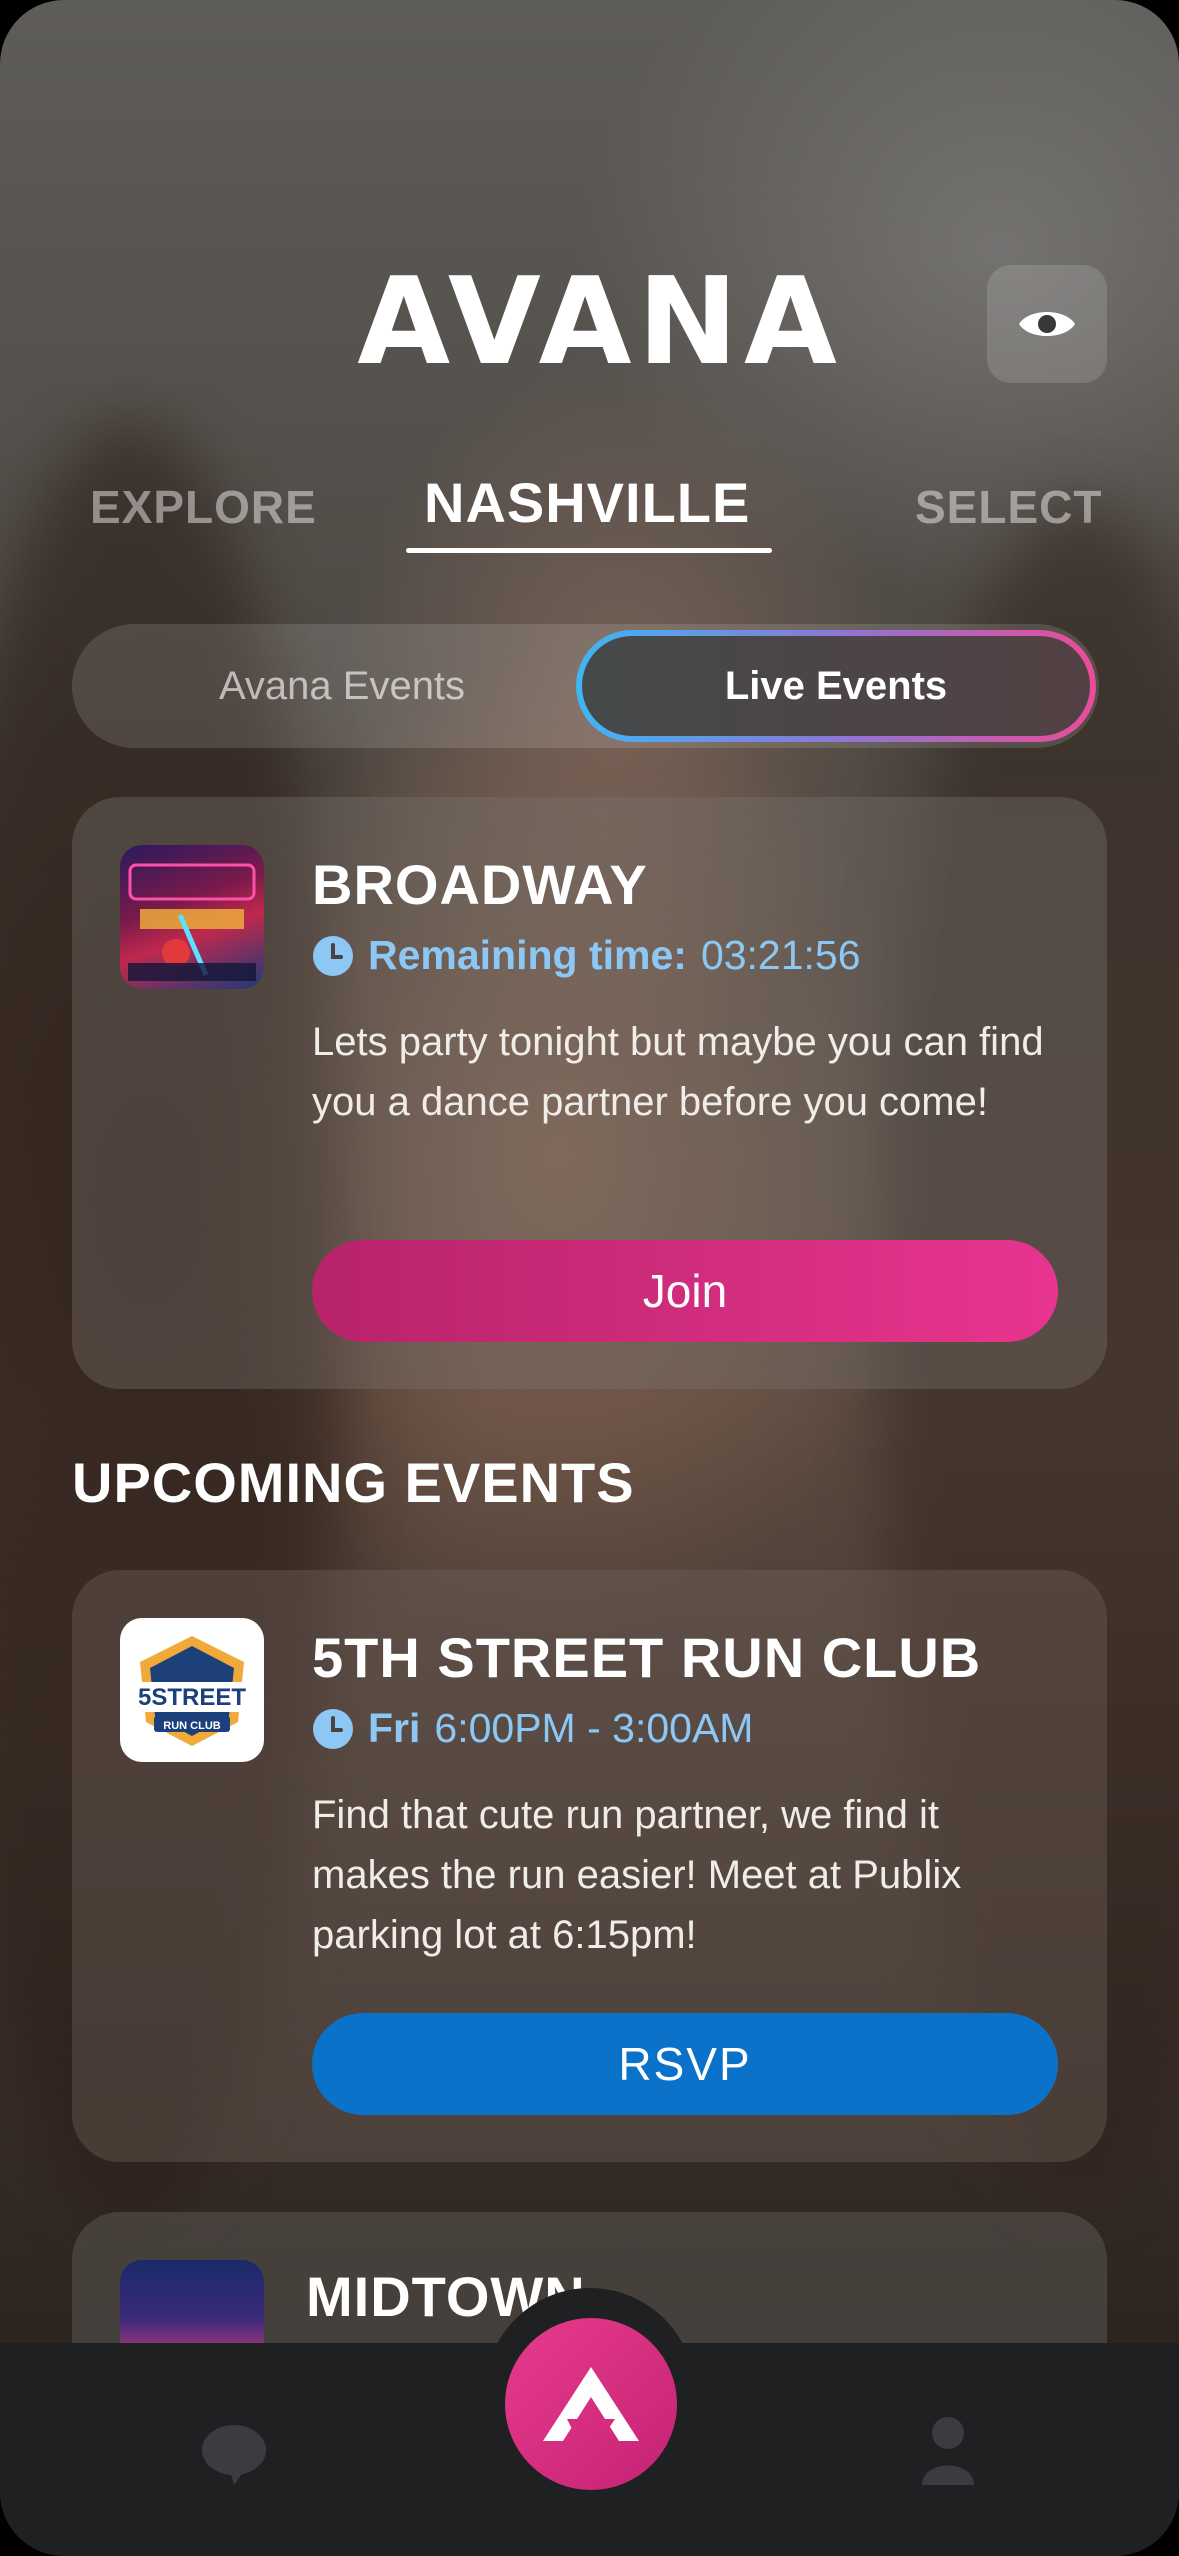 This screenshot has width=1179, height=2556. What do you see at coordinates (480, 884) in the screenshot?
I see `event-title: BROADWAY` at bounding box center [480, 884].